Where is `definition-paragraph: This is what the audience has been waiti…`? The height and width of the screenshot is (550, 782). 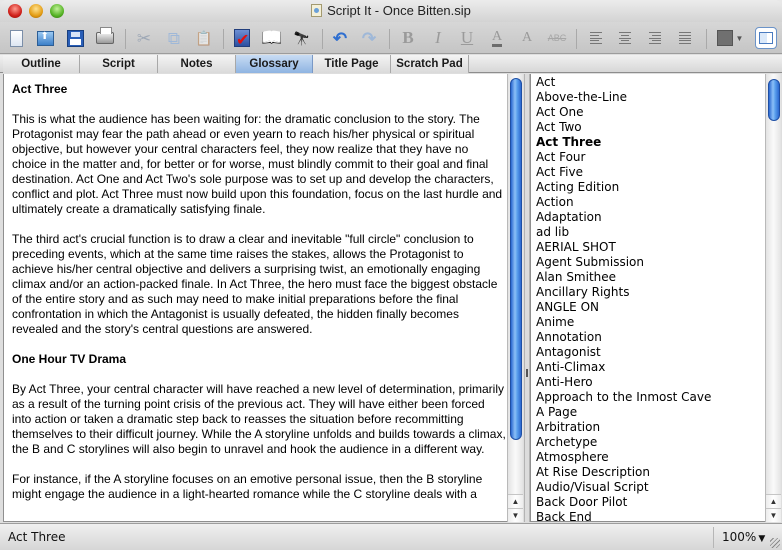
definition-paragraph: This is what the audience has been waiti… is located at coordinates (257, 164).